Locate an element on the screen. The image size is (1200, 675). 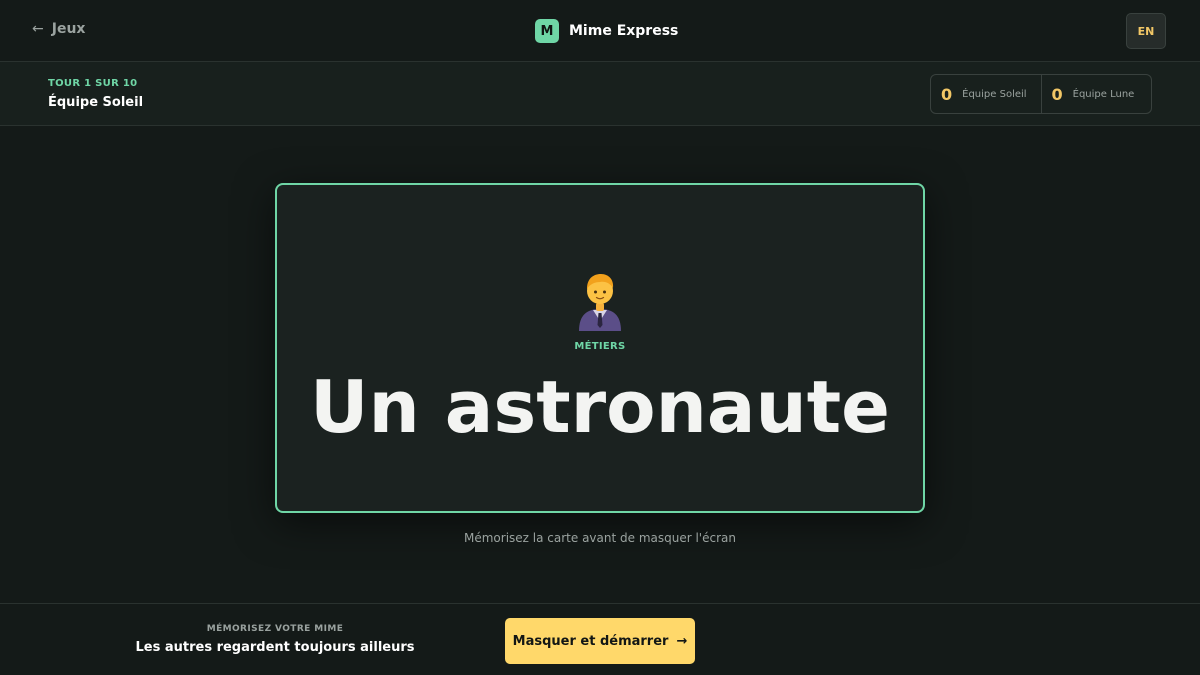
arrow-right-icon: → is located at coordinates (682, 641).